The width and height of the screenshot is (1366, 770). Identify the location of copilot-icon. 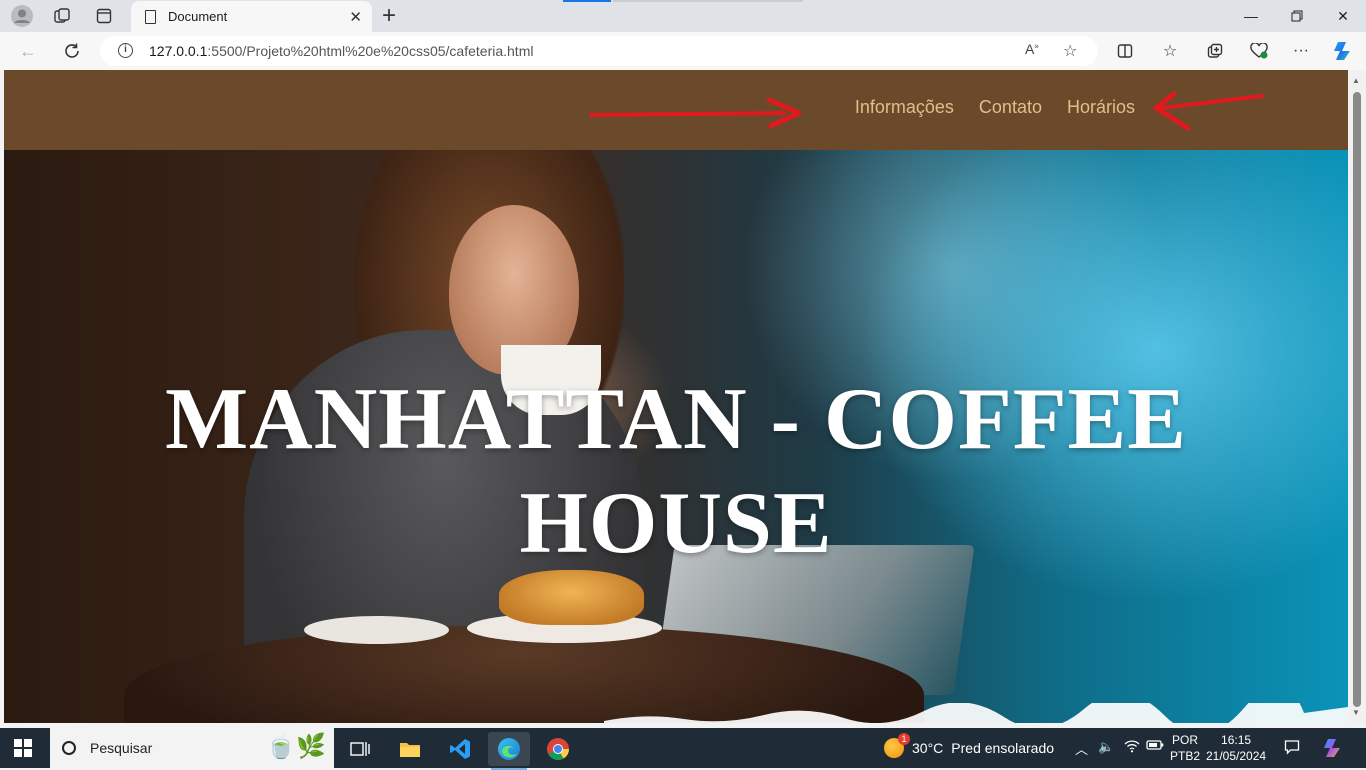
(1343, 51).